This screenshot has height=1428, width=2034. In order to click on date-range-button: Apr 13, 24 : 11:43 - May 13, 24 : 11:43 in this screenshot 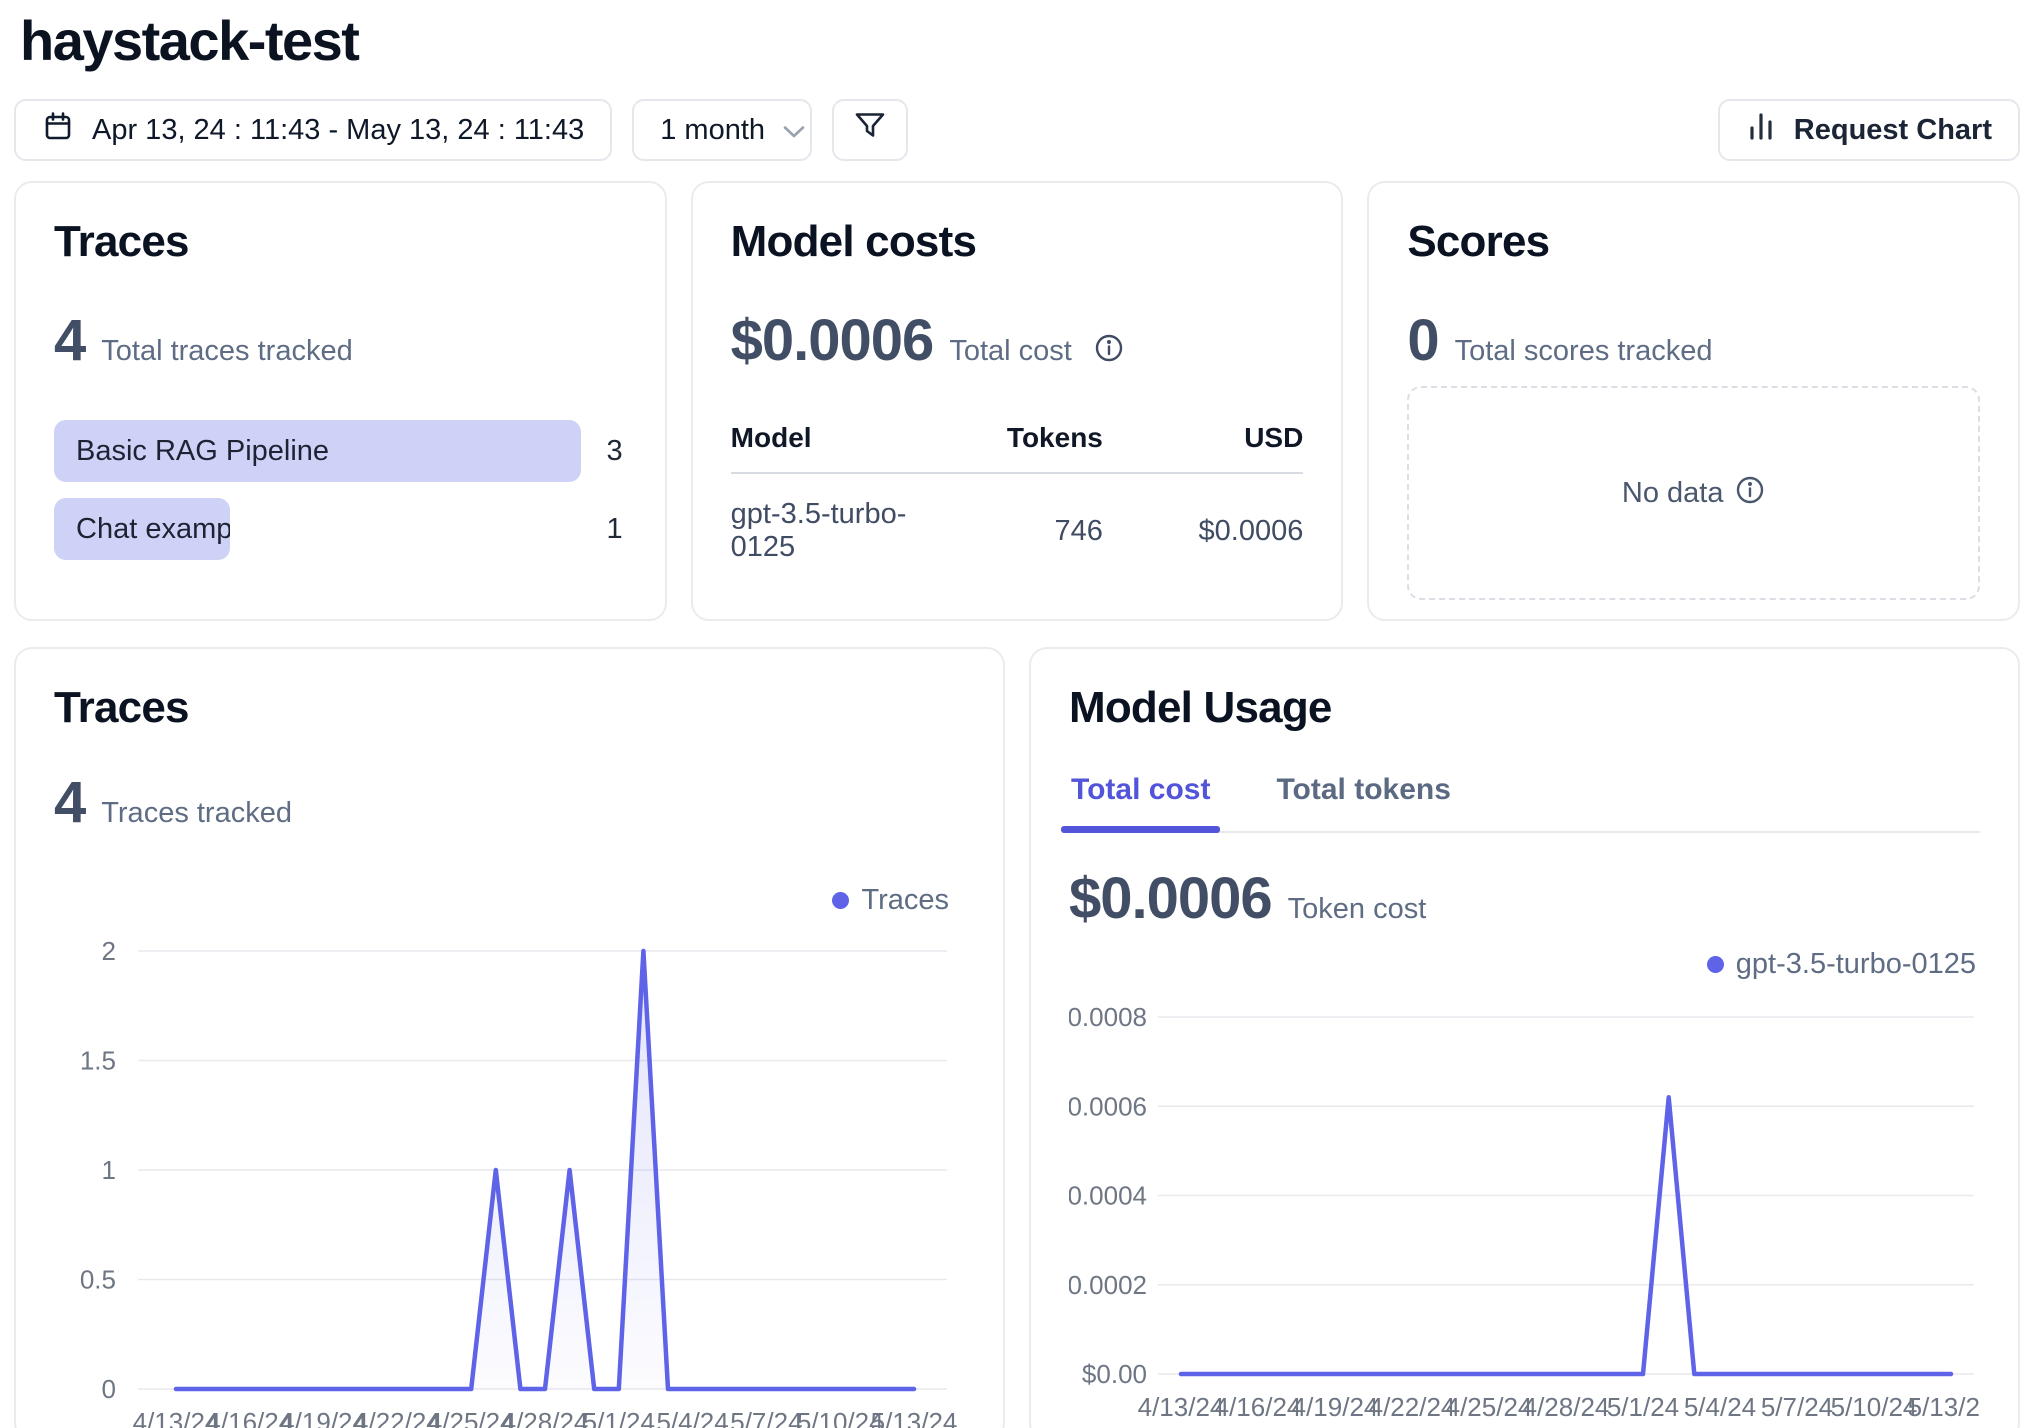, I will do `click(313, 130)`.